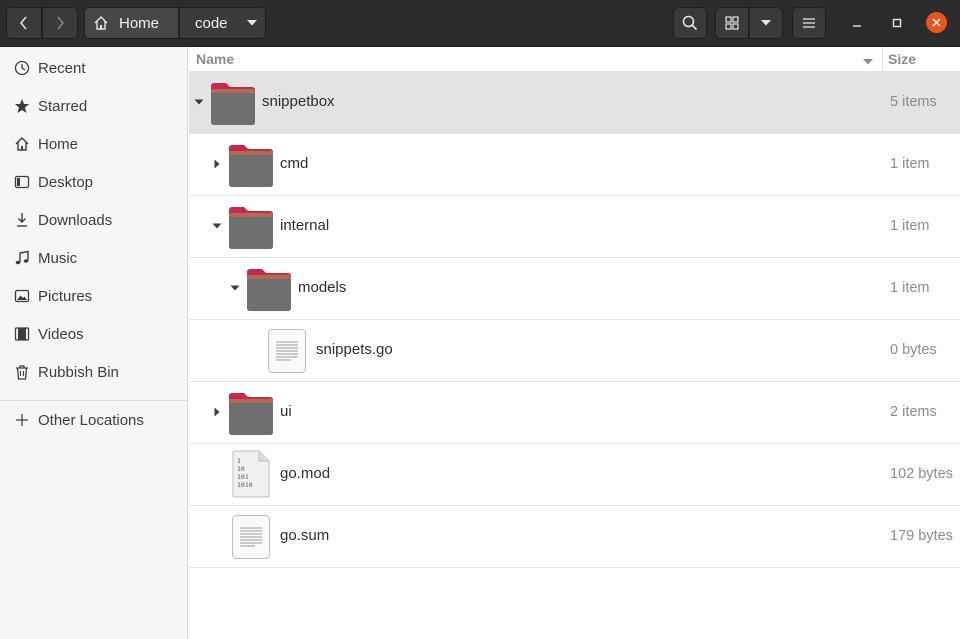 The width and height of the screenshot is (960, 639). I want to click on sidebar-item-label: Recent, so click(62, 68).